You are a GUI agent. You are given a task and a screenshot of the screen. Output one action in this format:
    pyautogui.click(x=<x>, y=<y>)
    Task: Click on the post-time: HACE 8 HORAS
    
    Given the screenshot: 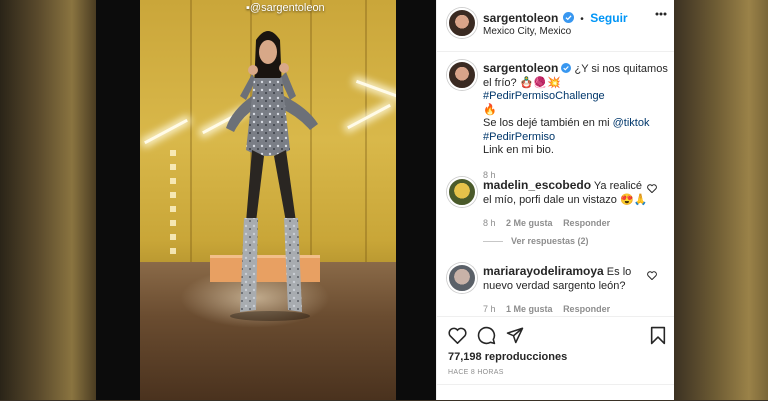 What is the action you would take?
    pyautogui.click(x=476, y=372)
    